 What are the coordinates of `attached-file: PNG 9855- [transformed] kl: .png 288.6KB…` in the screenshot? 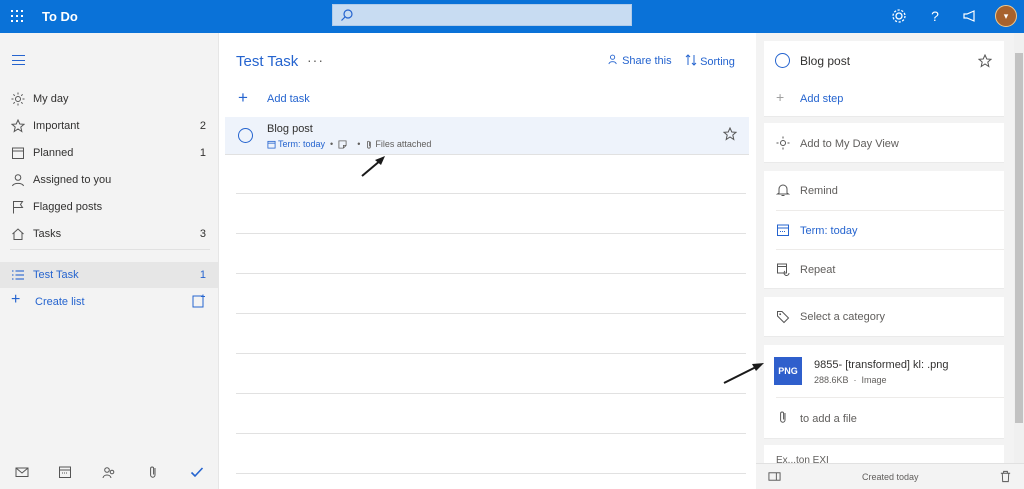 It's located at (884, 371).